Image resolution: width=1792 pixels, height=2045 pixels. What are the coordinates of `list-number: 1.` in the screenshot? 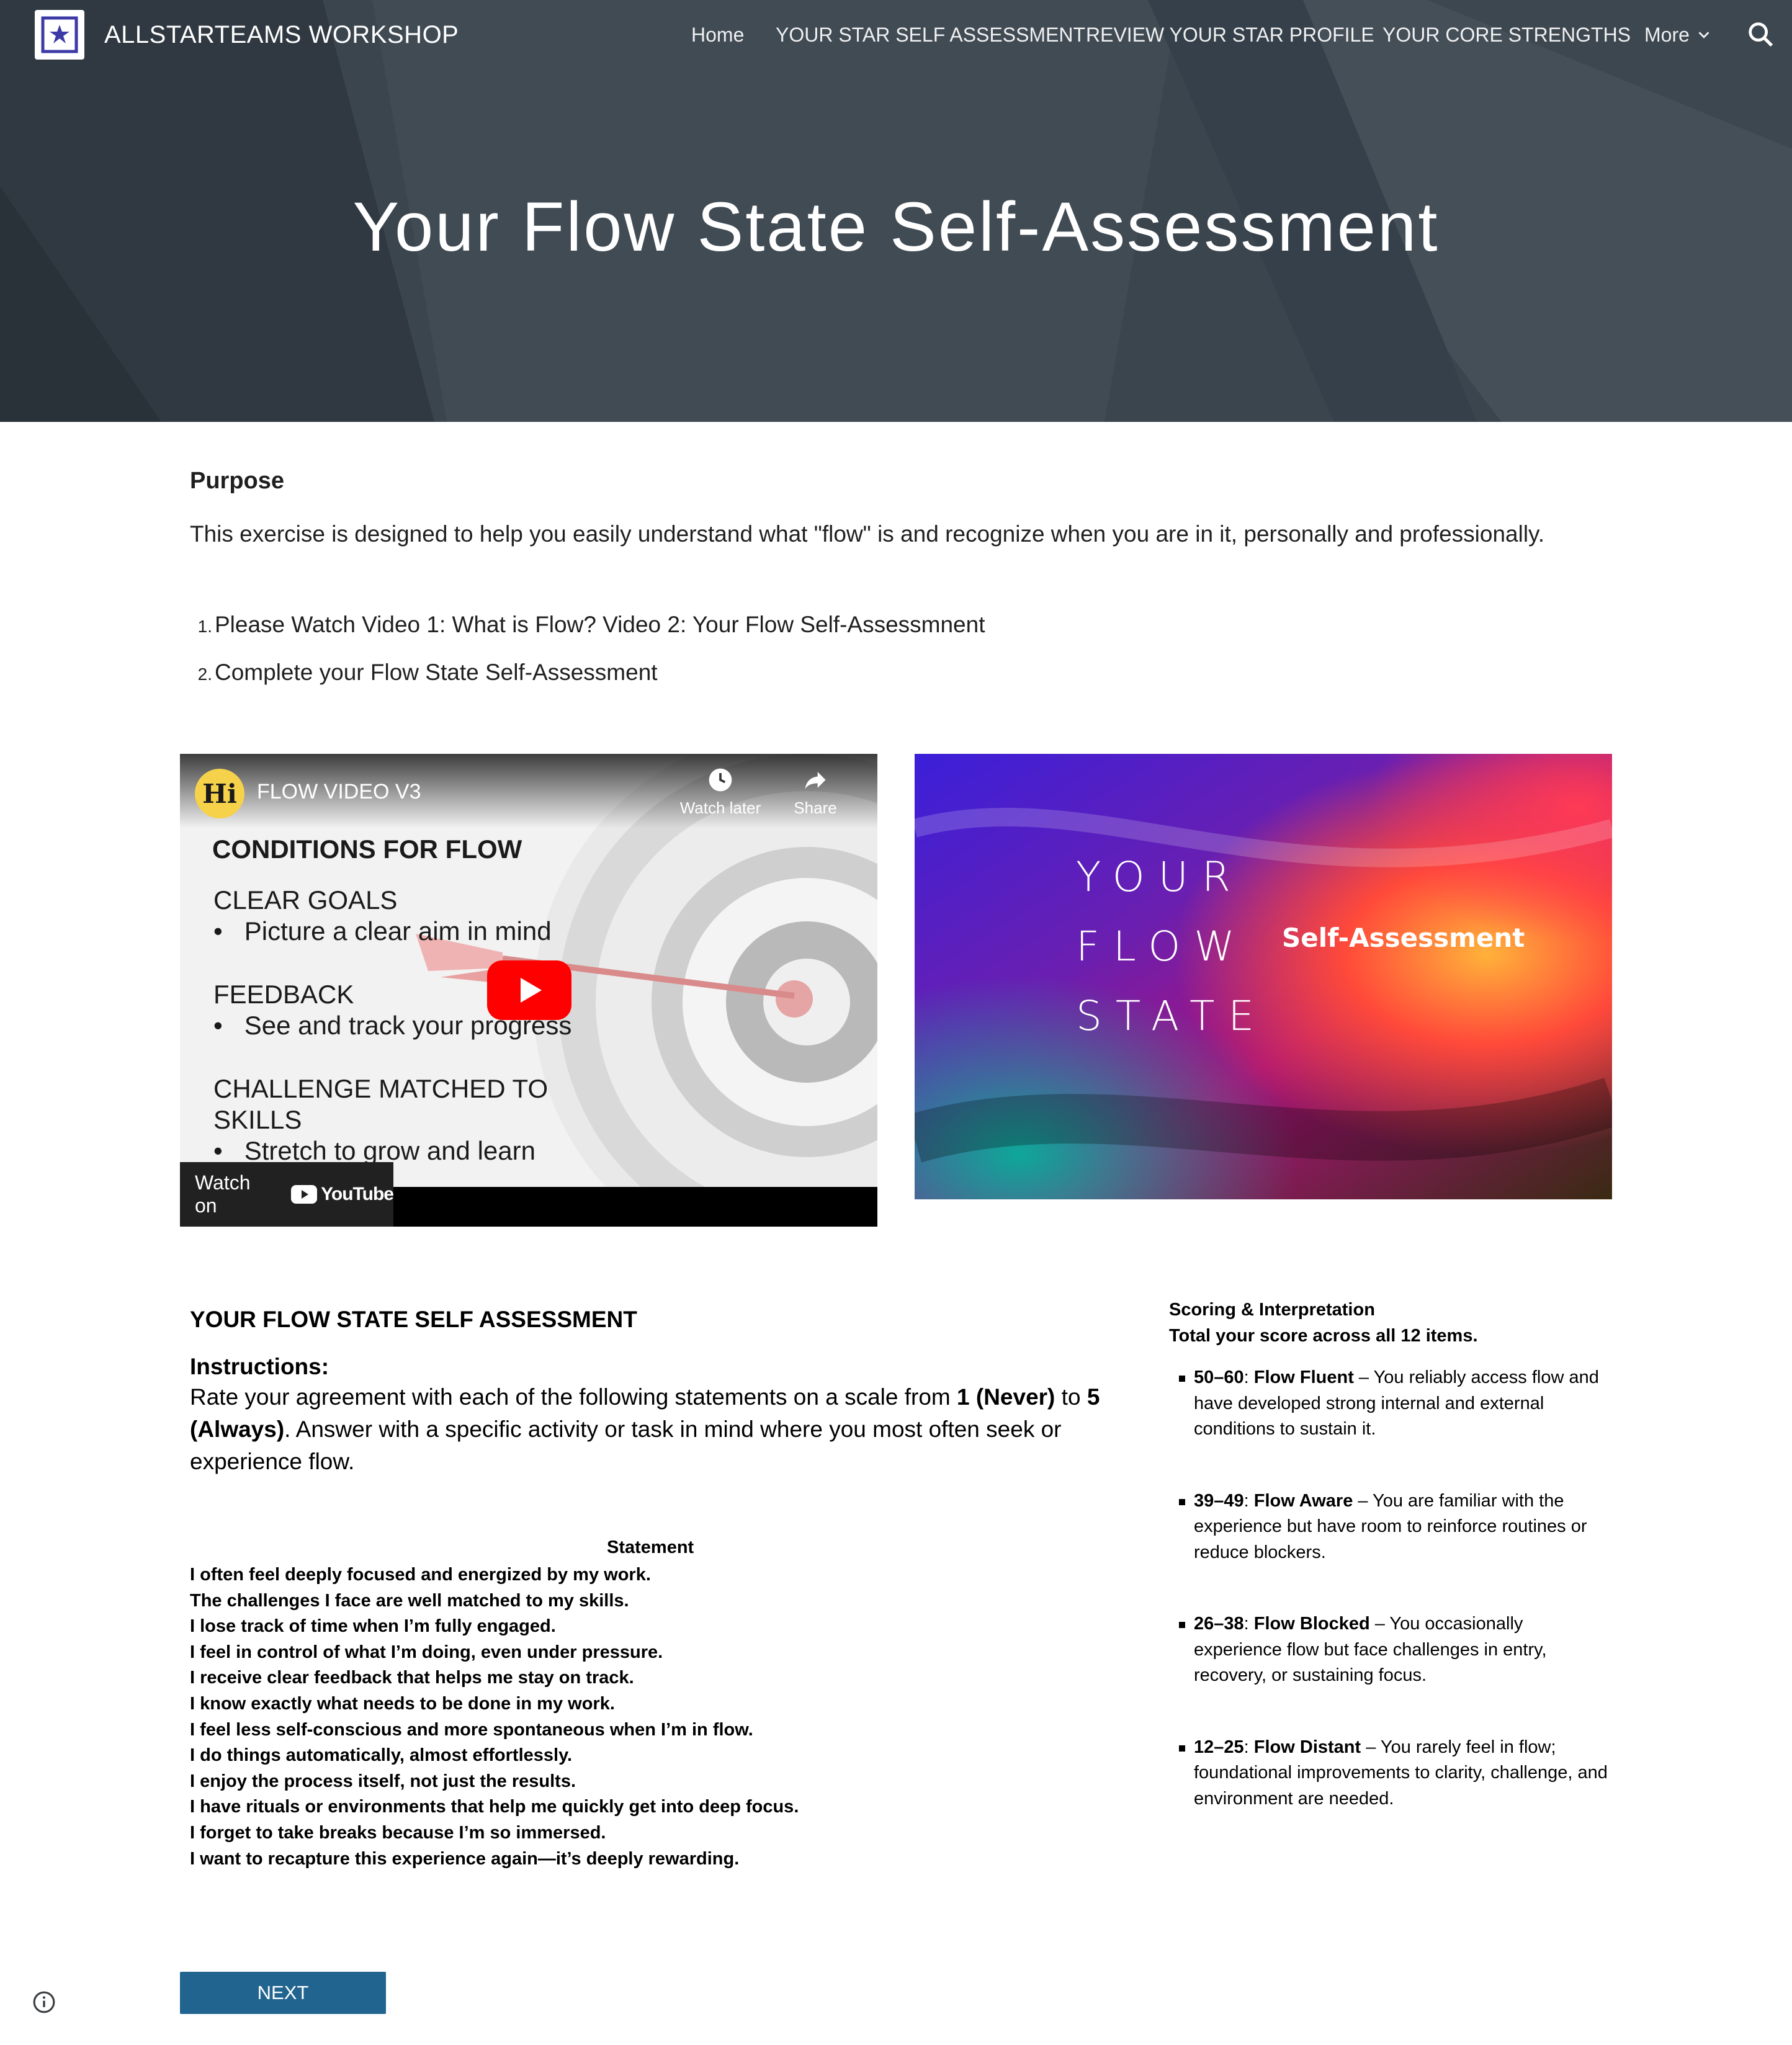 It's located at (204, 626).